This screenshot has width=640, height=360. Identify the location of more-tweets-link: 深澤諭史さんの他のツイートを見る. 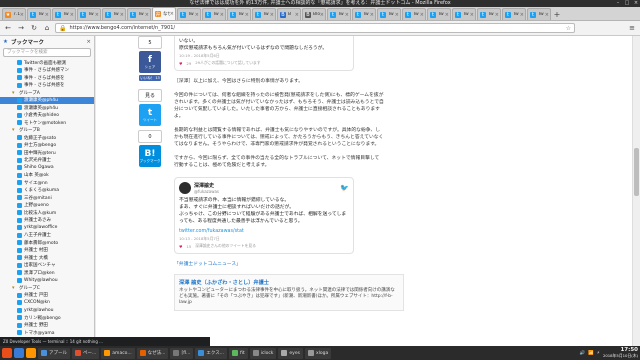
(225, 246).